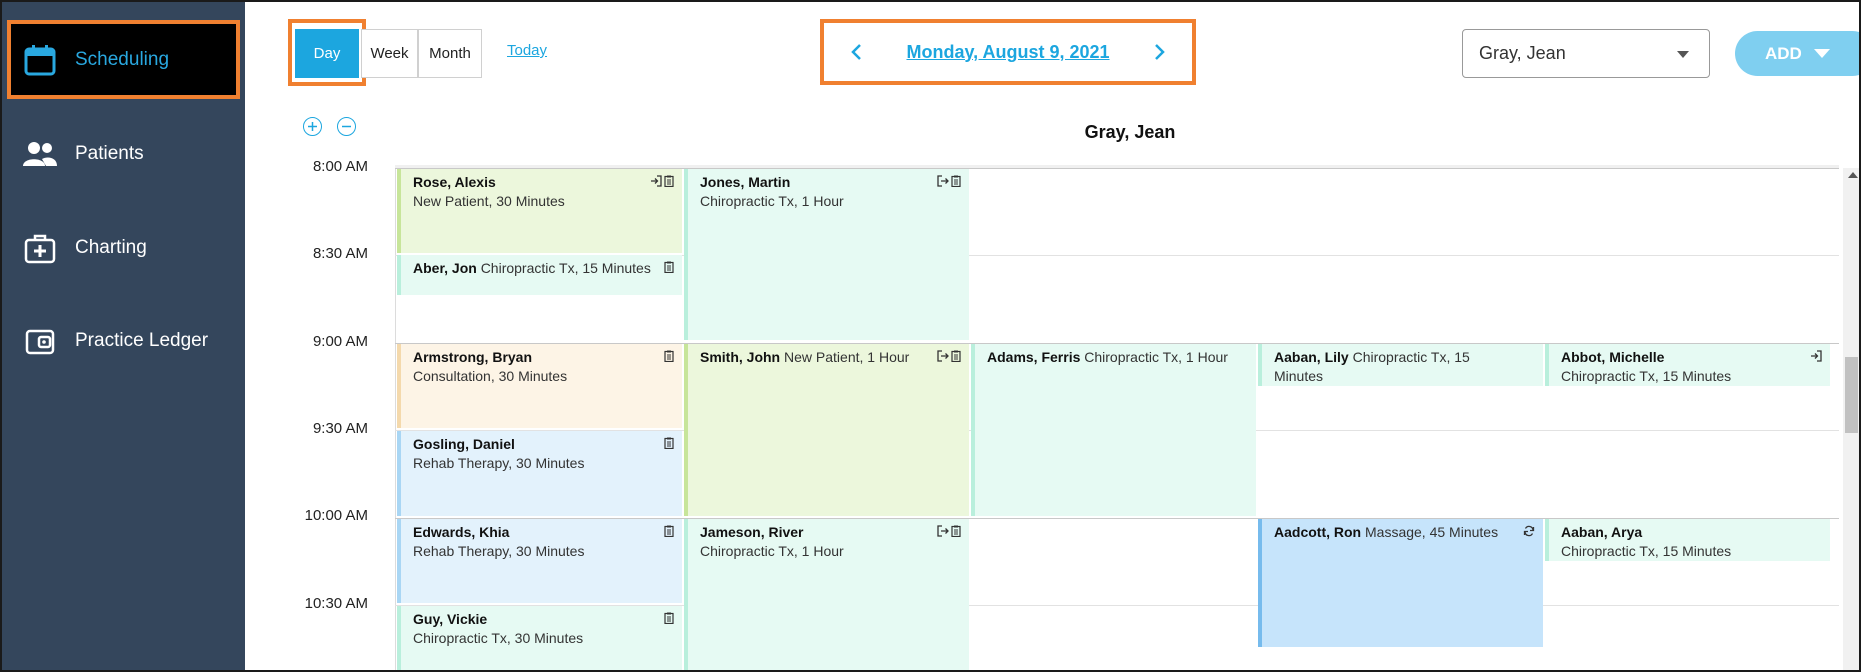 The height and width of the screenshot is (672, 1861). I want to click on today-link: Today, so click(527, 50).